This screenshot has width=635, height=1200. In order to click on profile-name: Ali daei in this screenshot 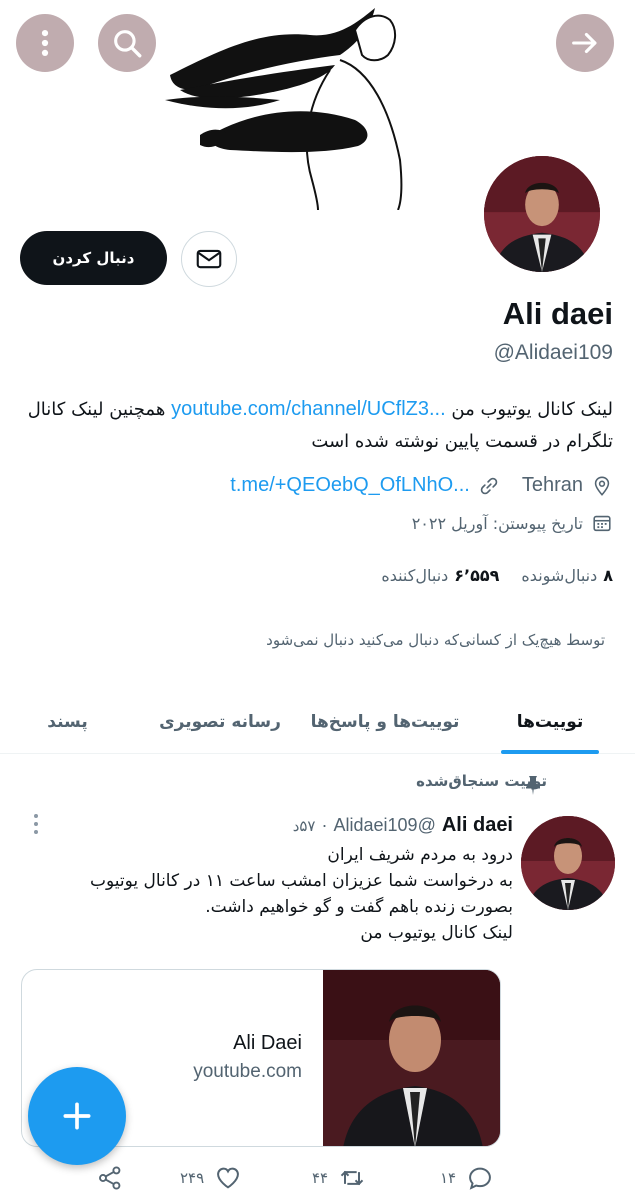, I will do `click(557, 313)`.